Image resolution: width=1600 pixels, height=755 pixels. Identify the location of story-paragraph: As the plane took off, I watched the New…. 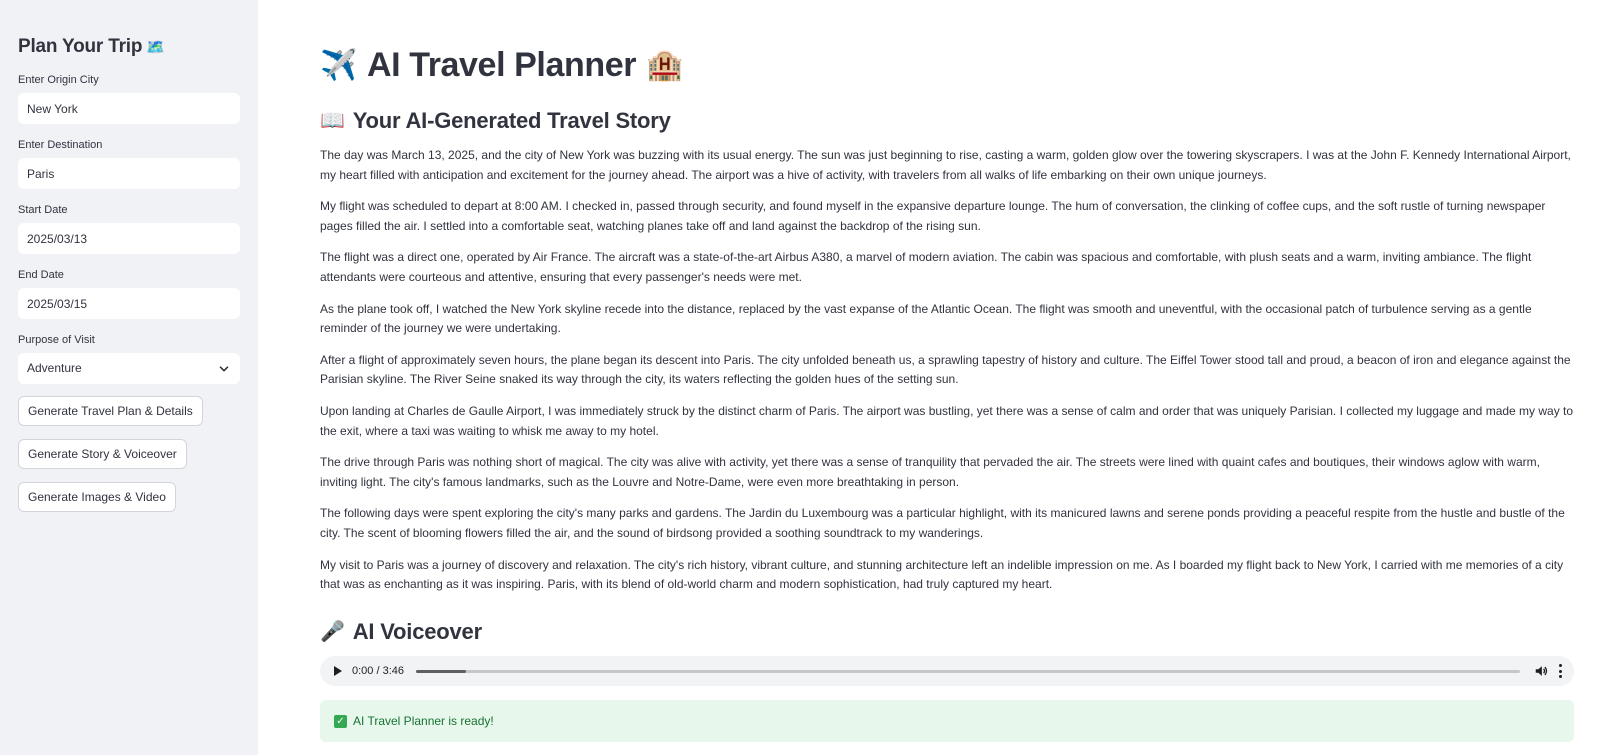
(926, 318).